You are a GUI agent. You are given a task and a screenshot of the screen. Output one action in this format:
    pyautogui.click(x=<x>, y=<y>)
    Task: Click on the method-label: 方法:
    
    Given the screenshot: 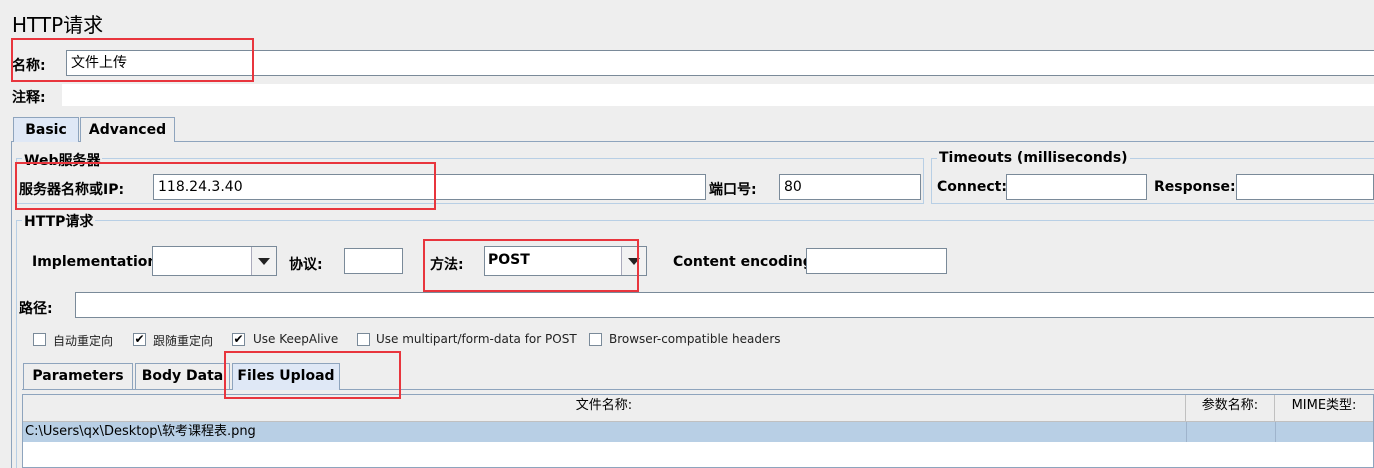 What is the action you would take?
    pyautogui.click(x=447, y=265)
    